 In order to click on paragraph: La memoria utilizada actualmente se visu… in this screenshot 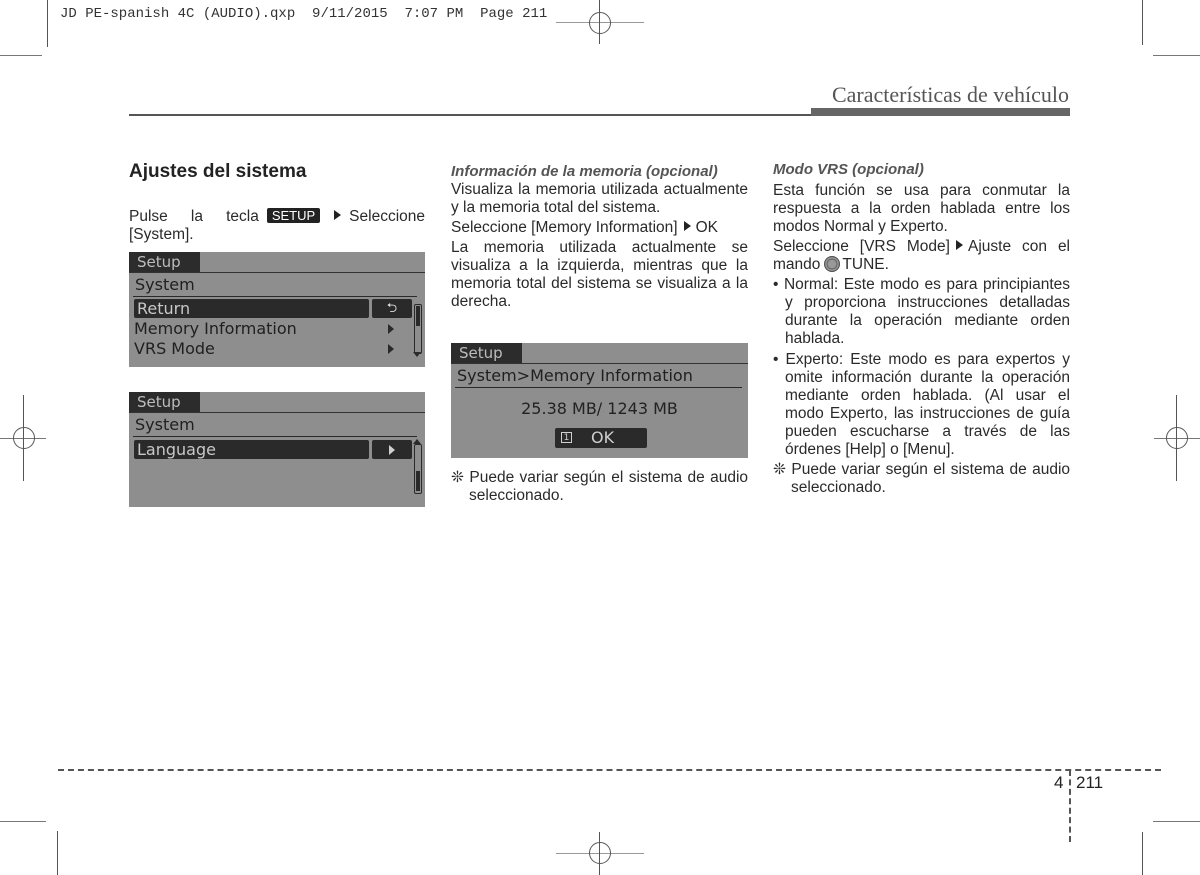, I will do `click(599, 274)`.